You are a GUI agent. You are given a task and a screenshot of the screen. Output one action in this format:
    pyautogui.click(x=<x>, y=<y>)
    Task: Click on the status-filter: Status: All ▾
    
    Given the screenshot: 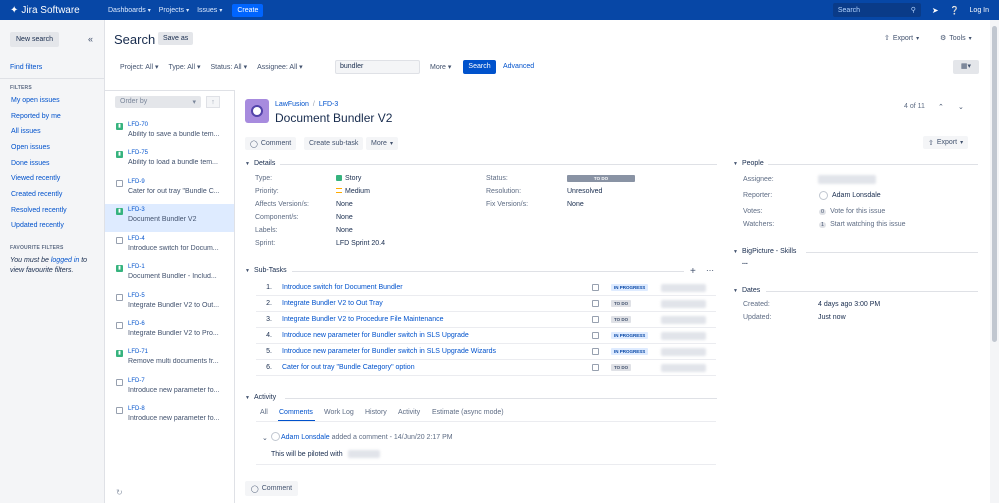 What is the action you would take?
    pyautogui.click(x=228, y=67)
    